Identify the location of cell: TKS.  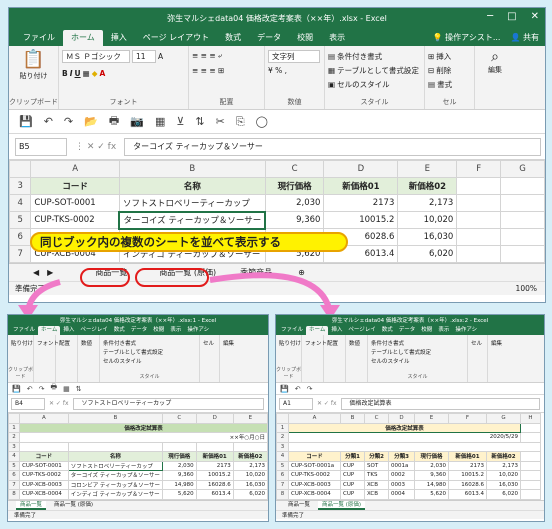
(376, 475).